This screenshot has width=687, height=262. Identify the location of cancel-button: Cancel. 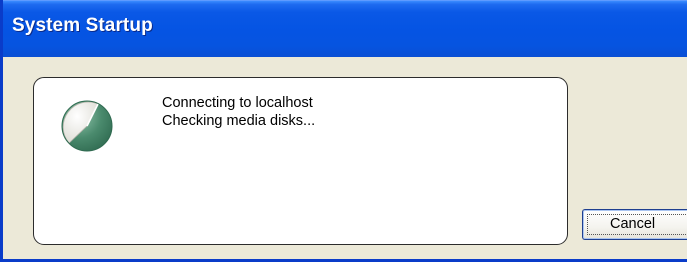
(634, 224).